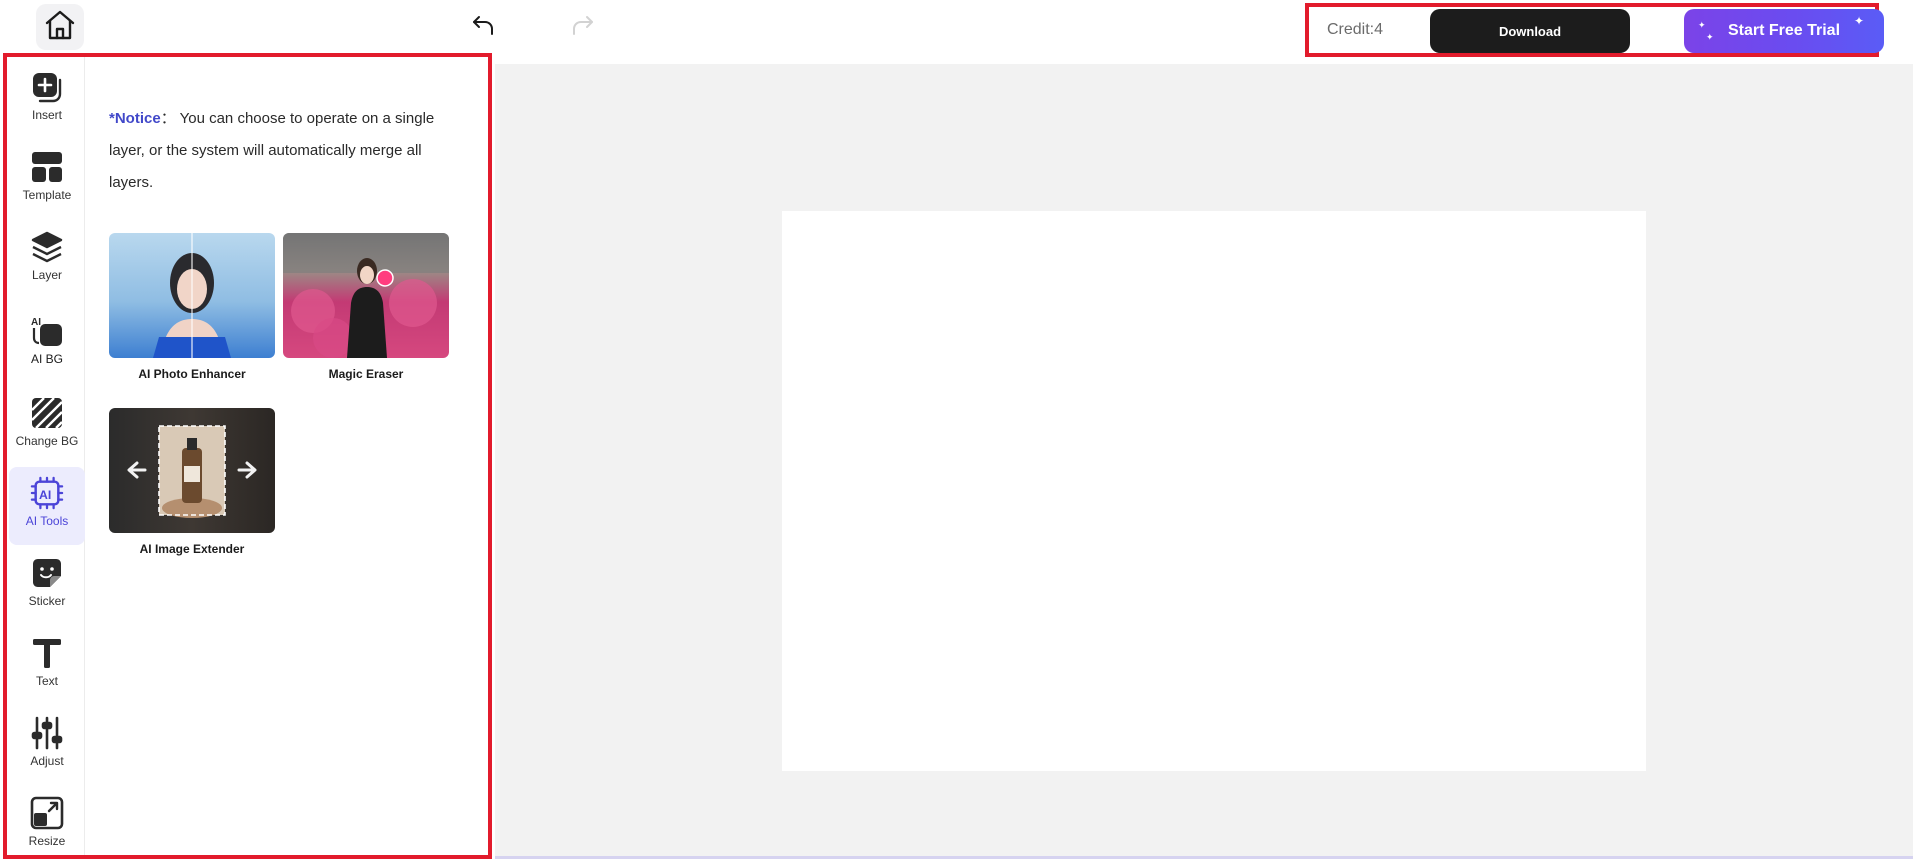 The image size is (1913, 865). I want to click on sidebar-item-label: Sticker, so click(47, 601).